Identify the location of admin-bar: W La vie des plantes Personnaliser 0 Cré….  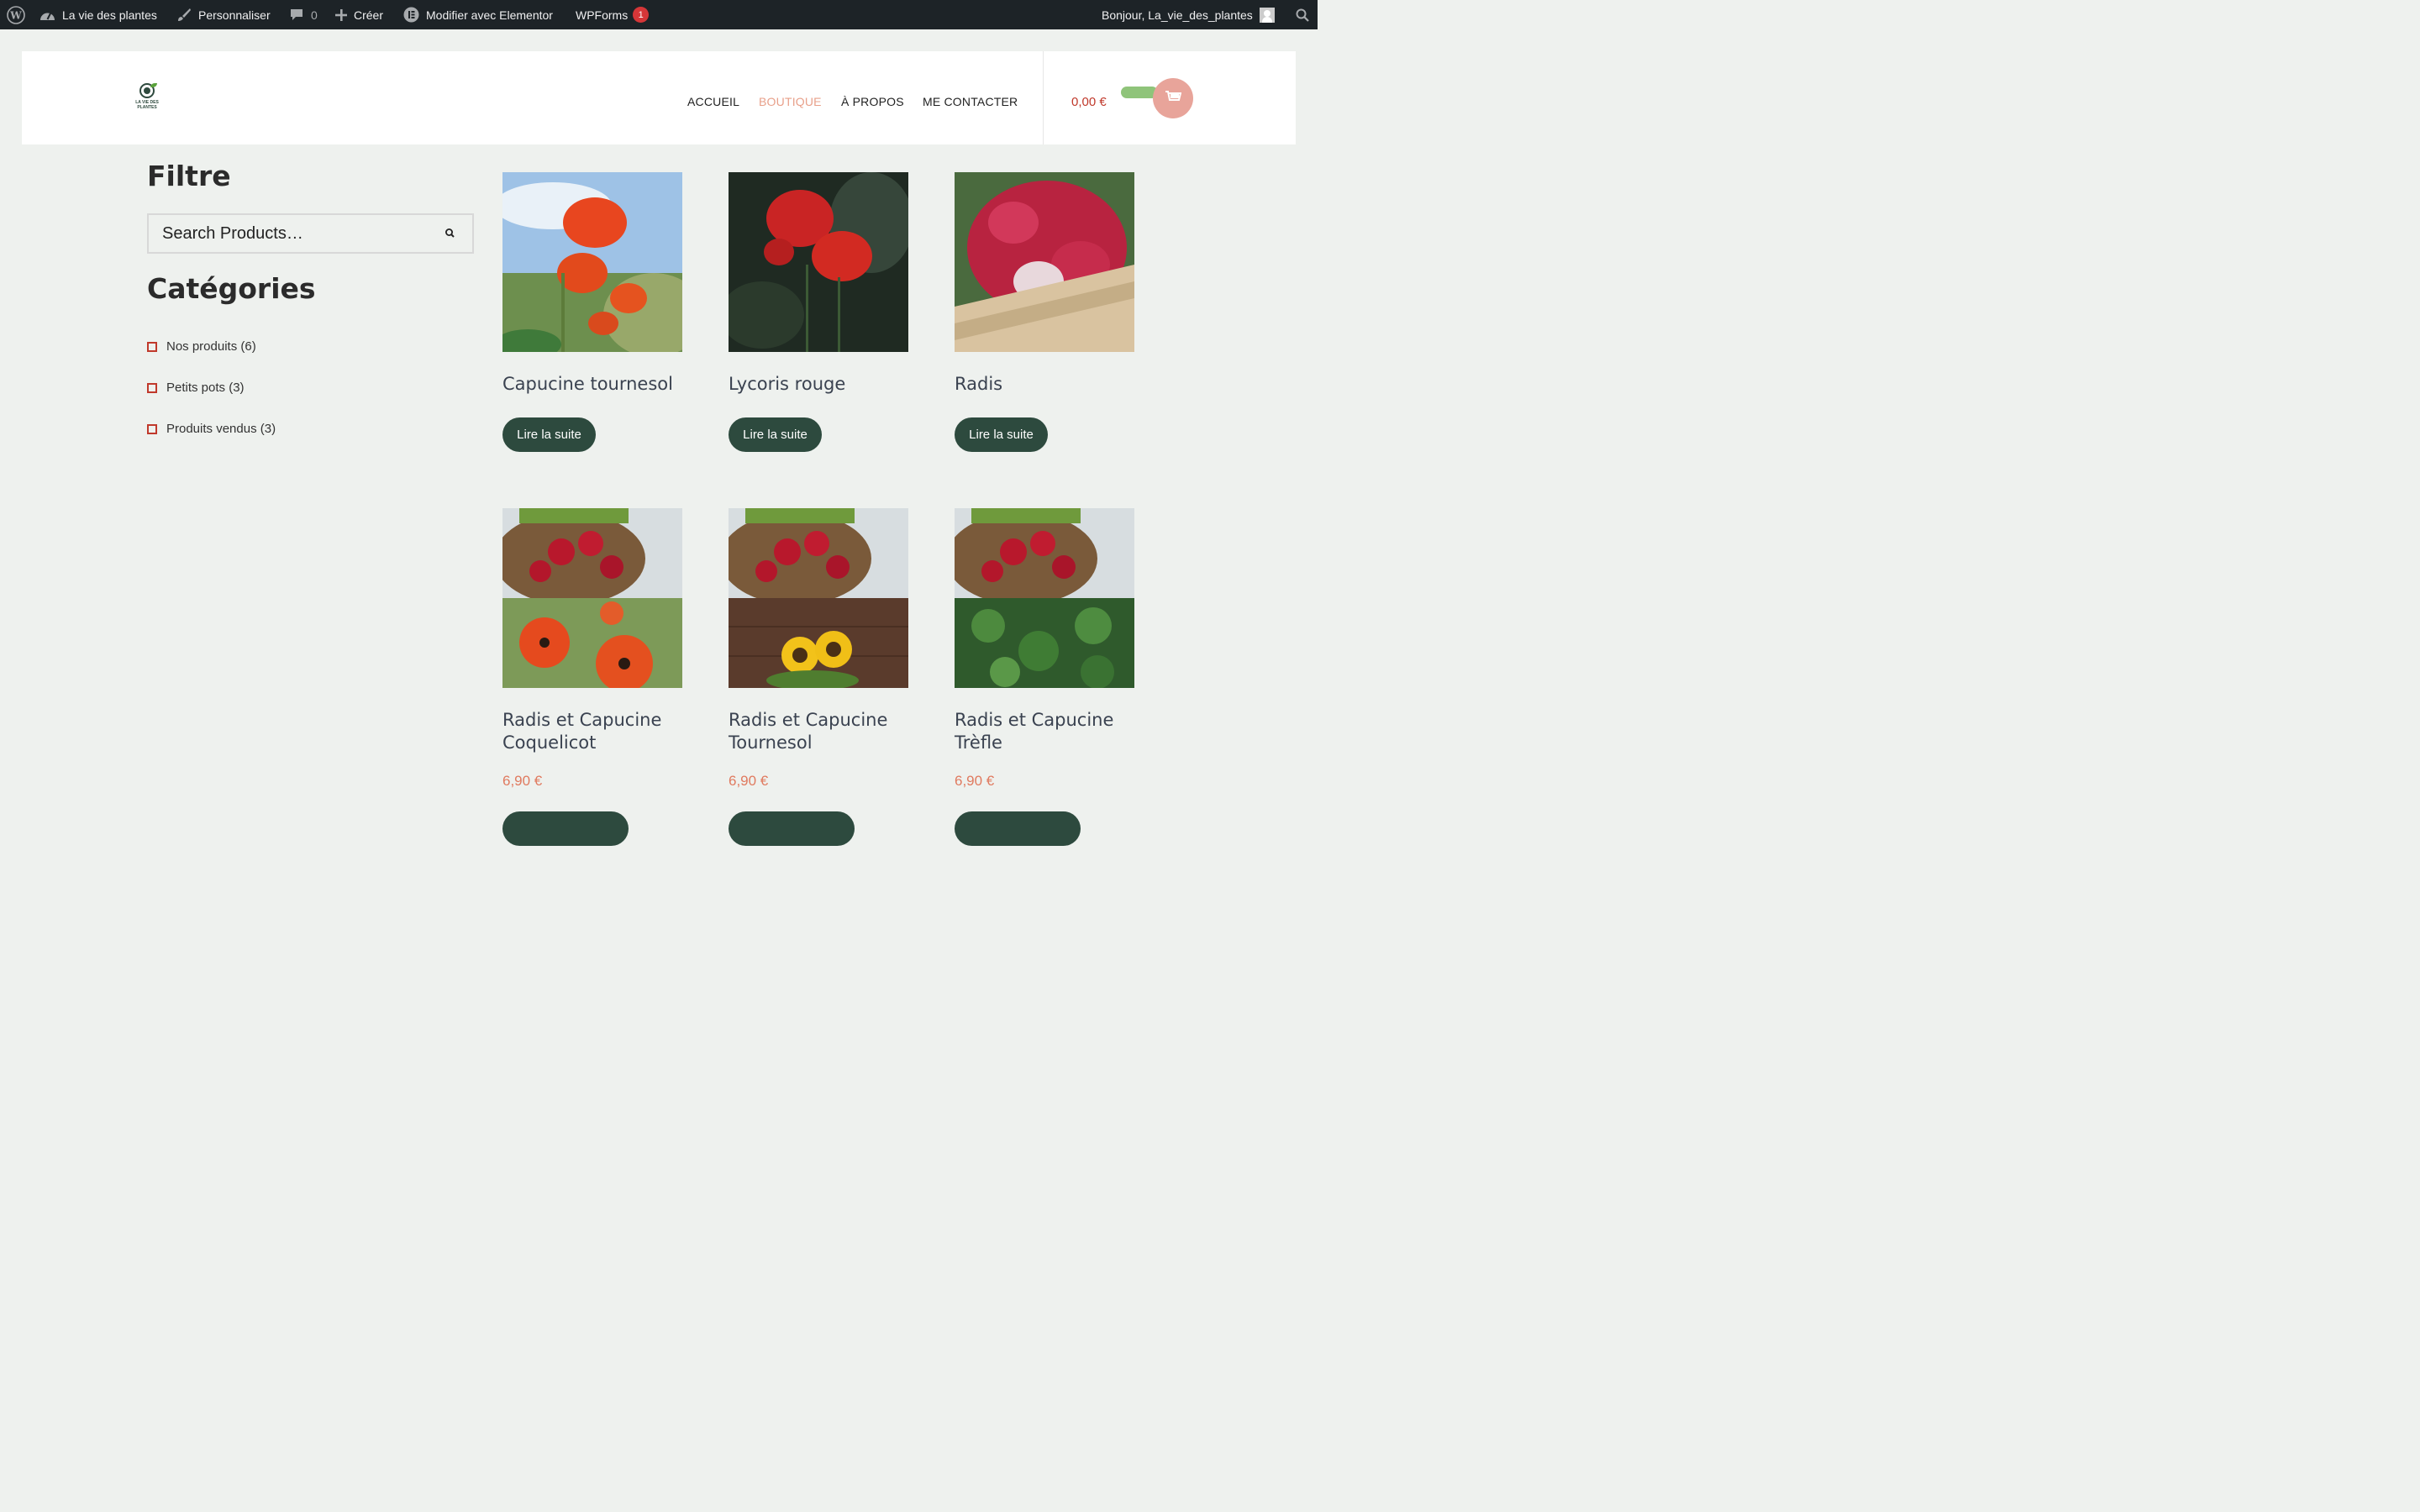
(659, 14).